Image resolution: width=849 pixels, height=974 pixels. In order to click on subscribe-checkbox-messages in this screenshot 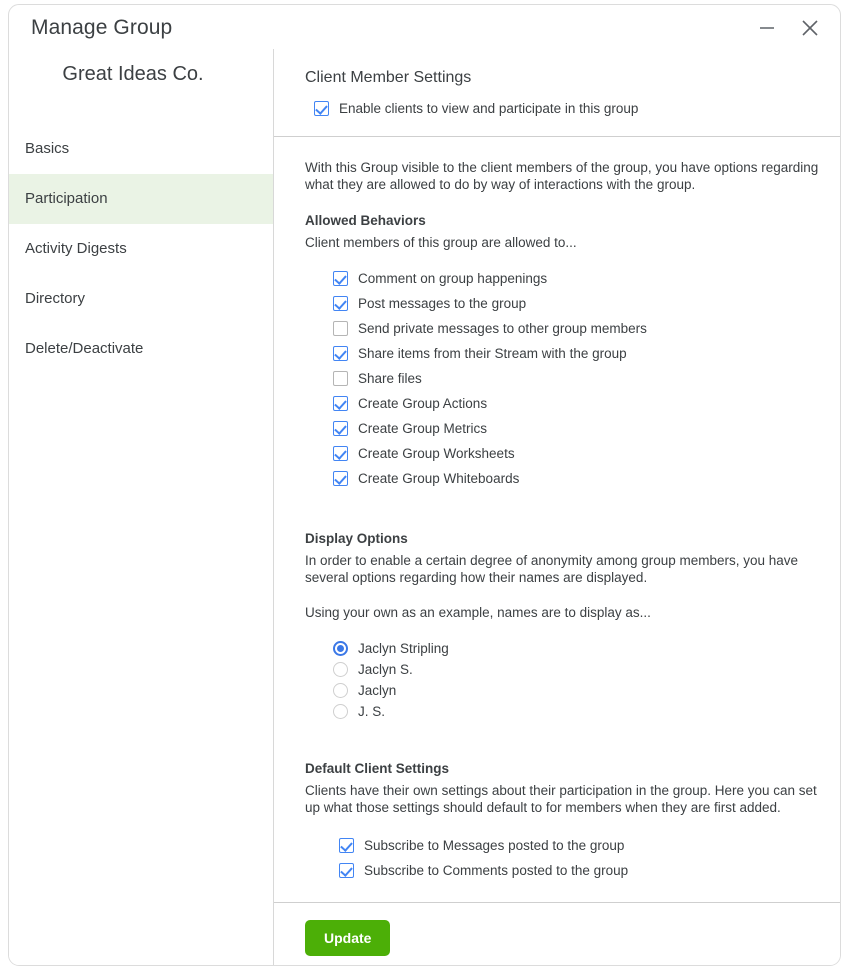, I will do `click(346, 846)`.